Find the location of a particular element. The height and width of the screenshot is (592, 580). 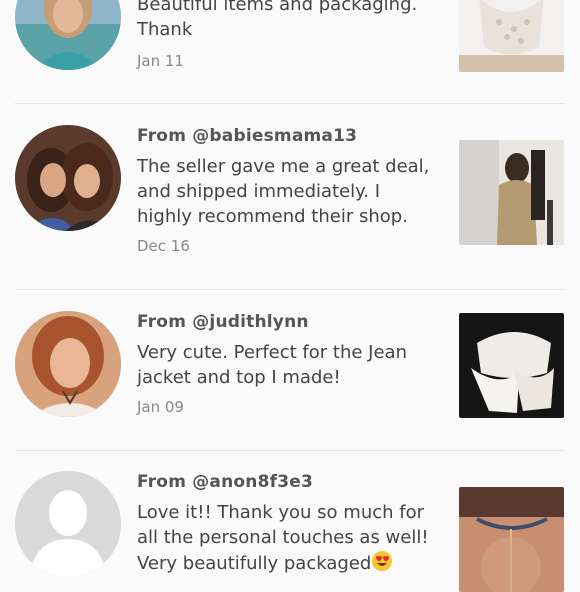

review-date: Jan 11 is located at coordinates (160, 61).